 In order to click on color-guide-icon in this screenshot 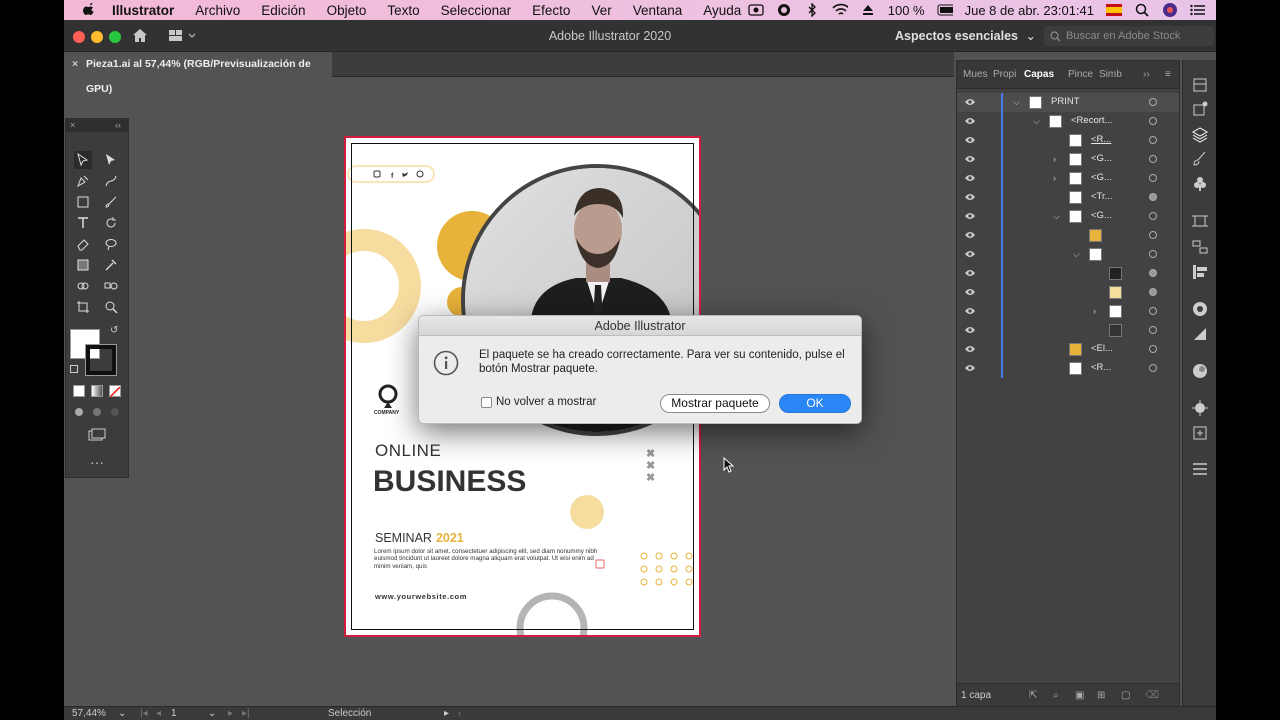, I will do `click(1200, 309)`.